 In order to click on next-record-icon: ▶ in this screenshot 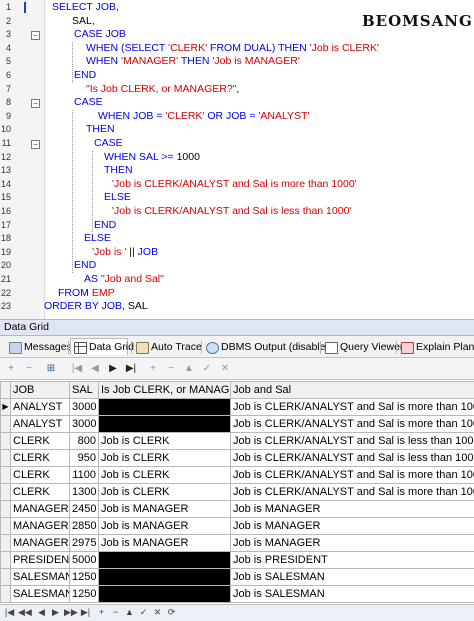, I will do `click(113, 369)`.